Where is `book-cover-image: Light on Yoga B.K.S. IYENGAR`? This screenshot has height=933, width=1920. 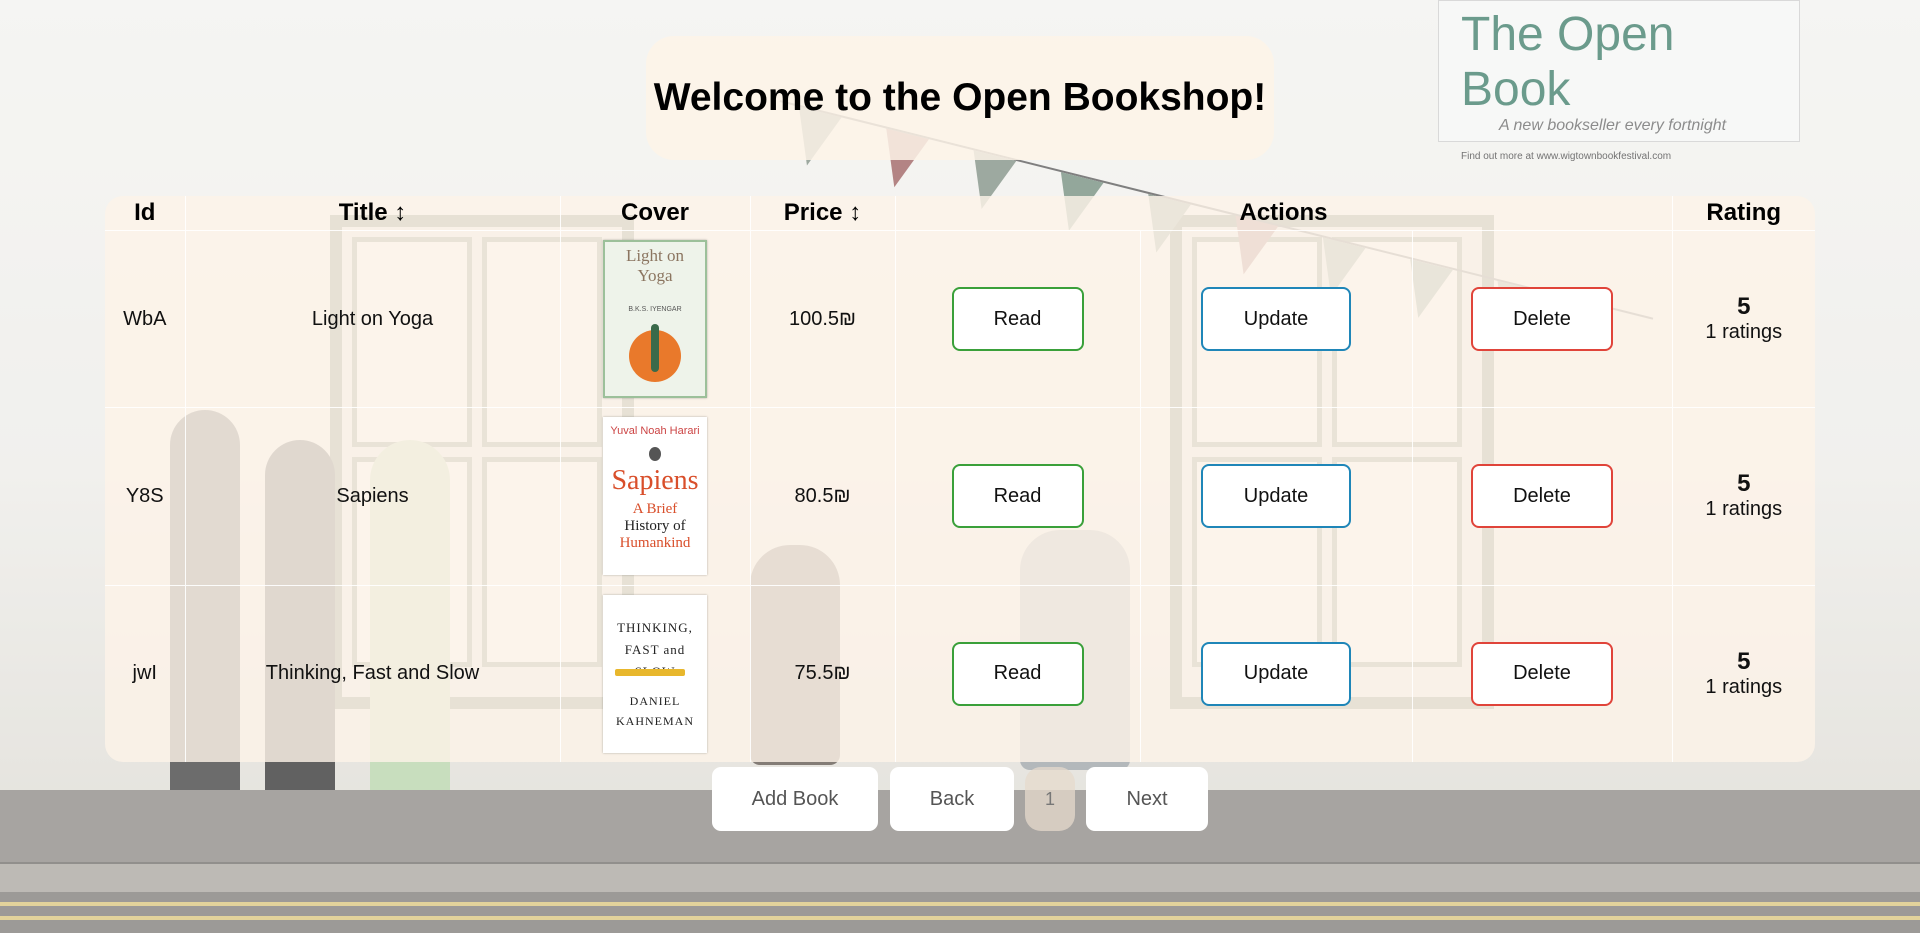
book-cover-image: Light on Yoga B.K.S. IYENGAR is located at coordinates (655, 319).